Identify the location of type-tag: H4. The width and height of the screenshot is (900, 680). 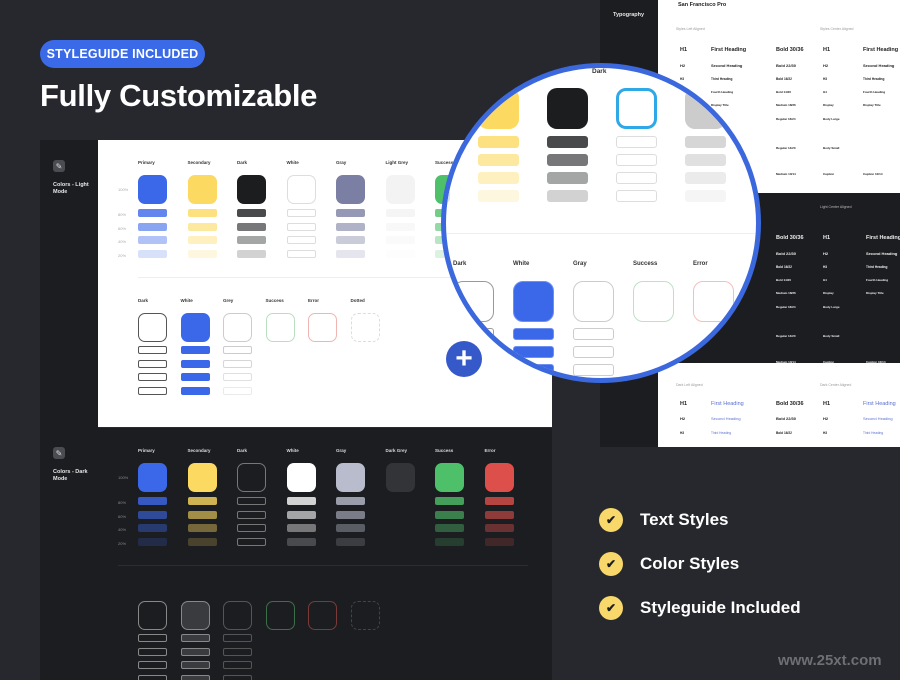
(825, 92).